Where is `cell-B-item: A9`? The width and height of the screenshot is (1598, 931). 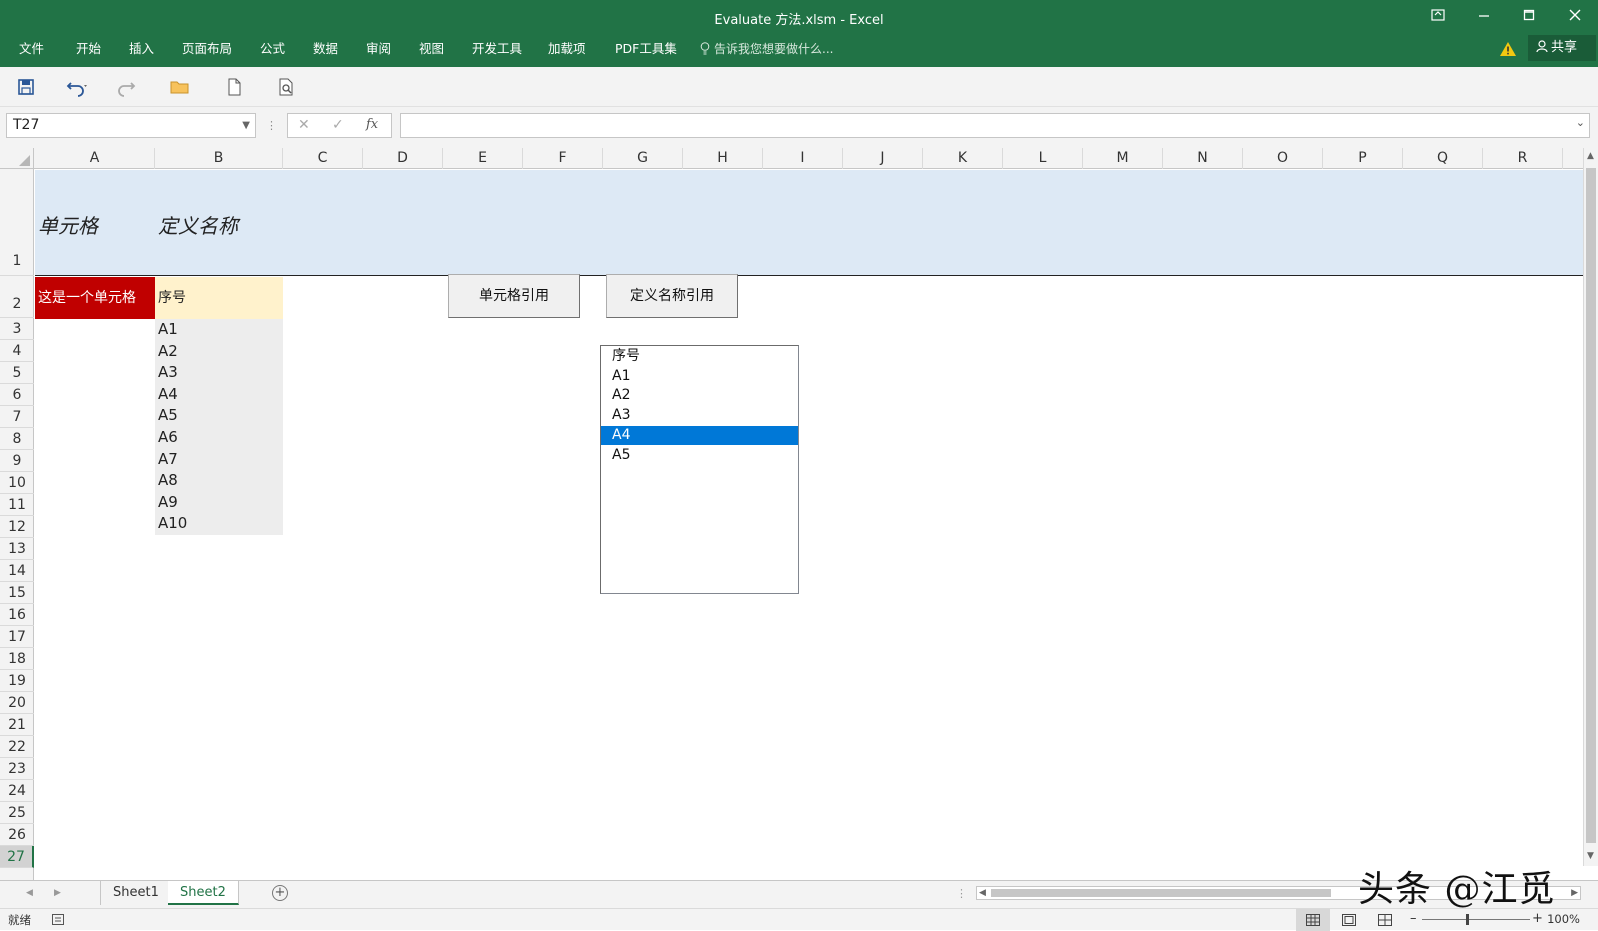
cell-B-item: A9 is located at coordinates (168, 503).